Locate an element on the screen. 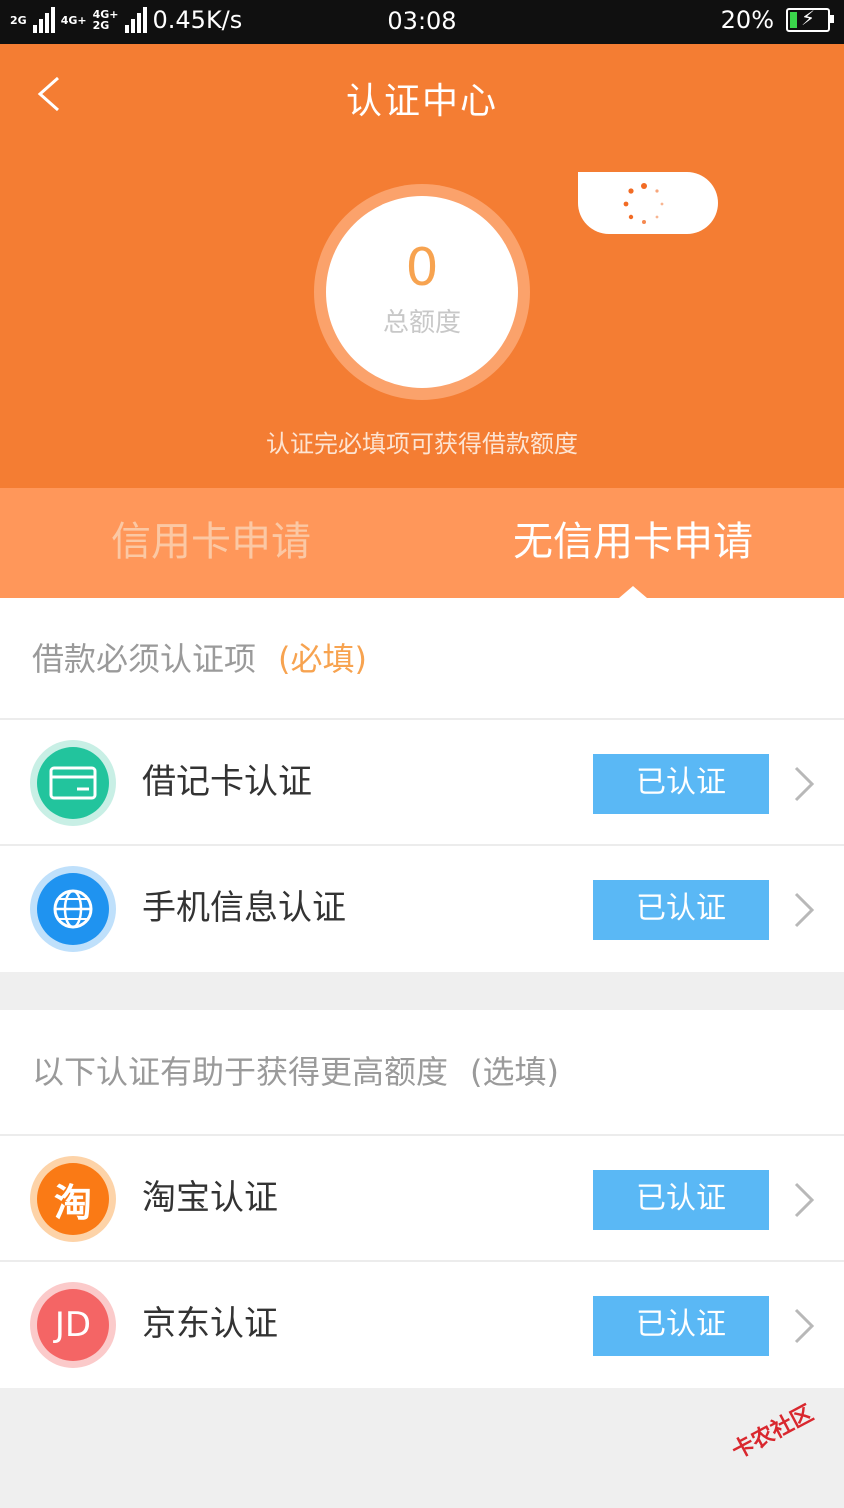 The height and width of the screenshot is (1508, 844). loading-spinner-icon is located at coordinates (643, 203).